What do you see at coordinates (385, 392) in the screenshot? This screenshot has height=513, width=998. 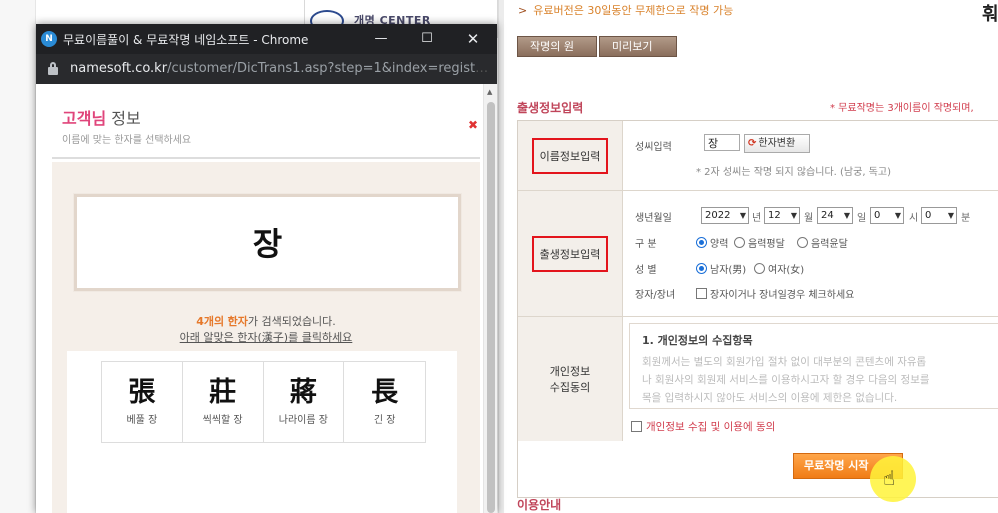 I see `hanja-option-char: 長` at bounding box center [385, 392].